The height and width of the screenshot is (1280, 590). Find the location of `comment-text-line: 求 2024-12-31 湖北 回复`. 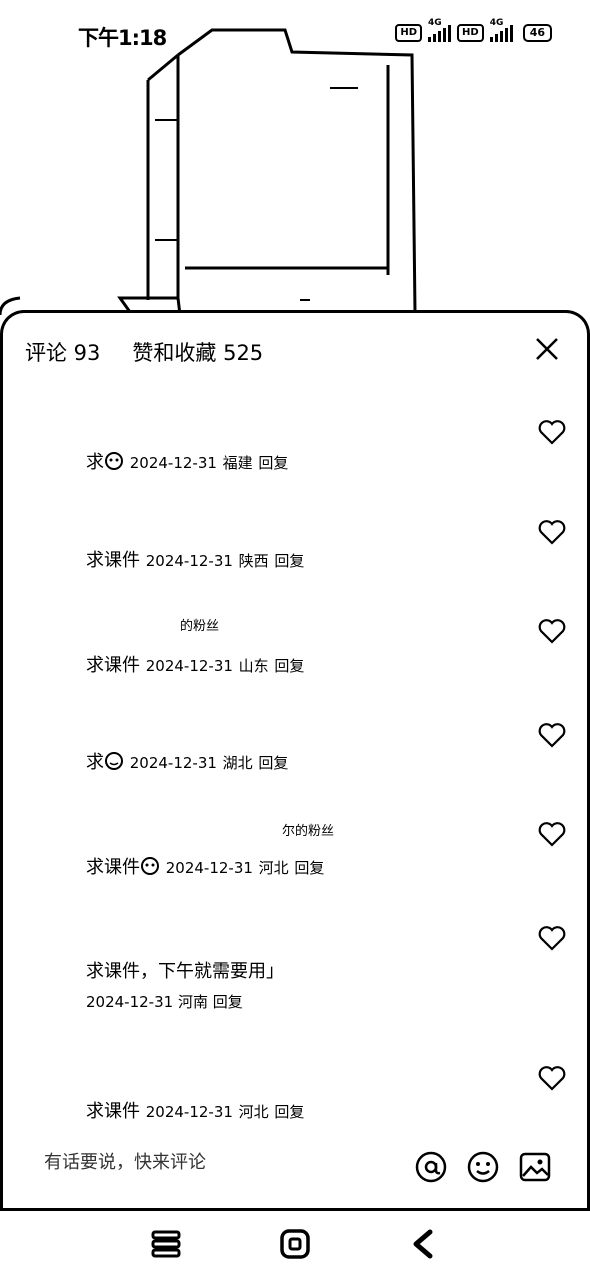

comment-text-line: 求 2024-12-31 湖北 回复 is located at coordinates (187, 761).